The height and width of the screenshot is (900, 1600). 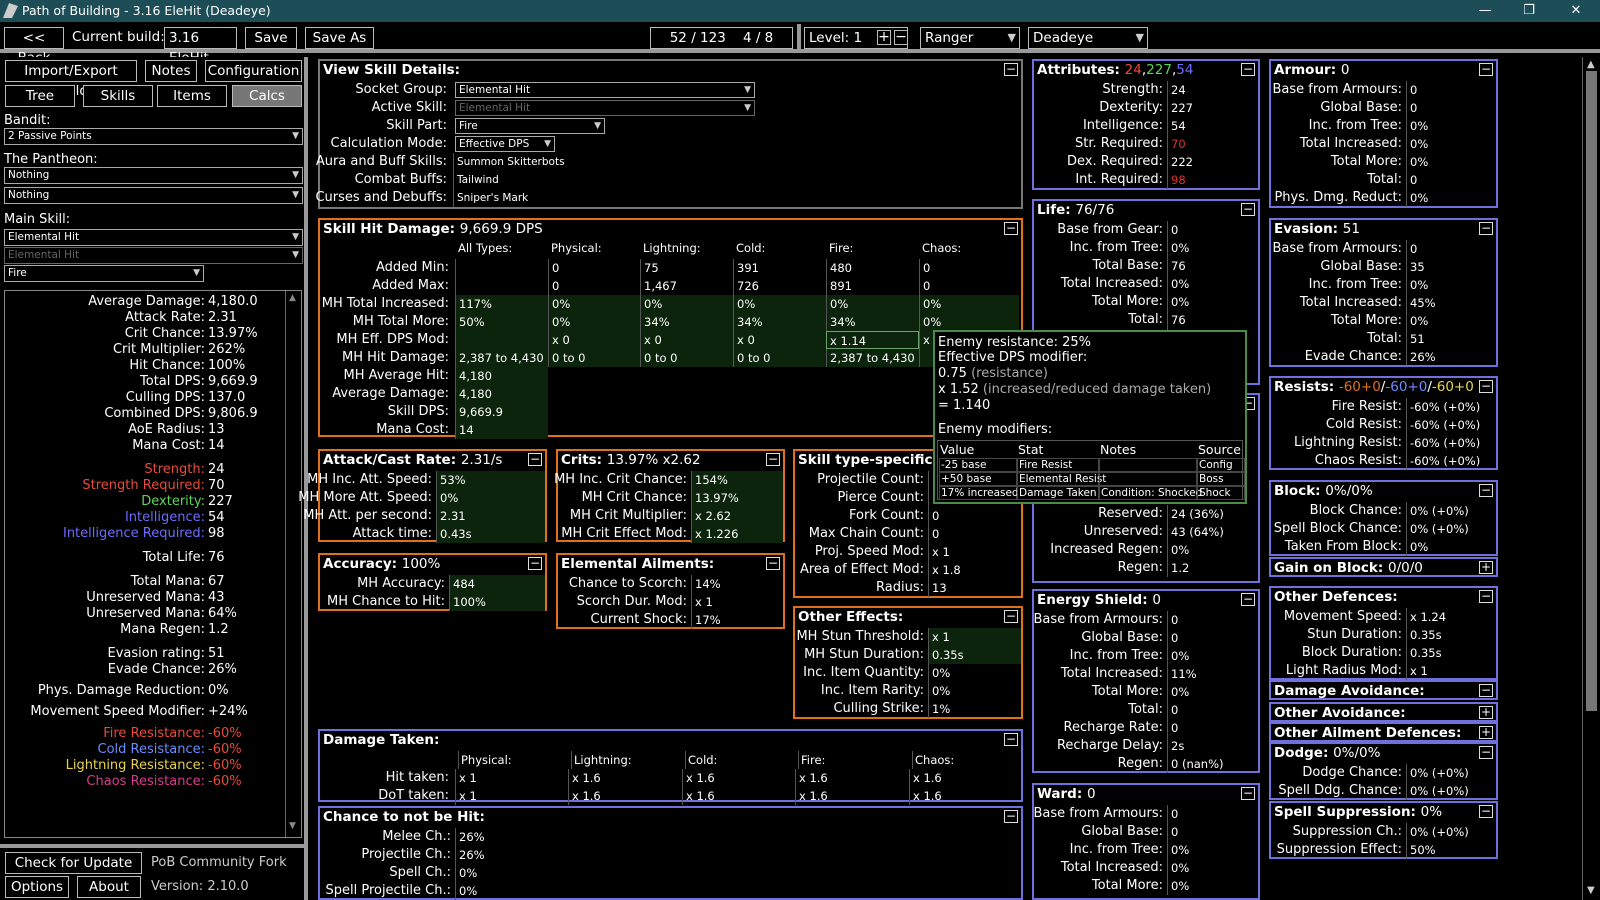 I want to click on skill-detail-dropdown: Effective DPS ▼, so click(x=505, y=144).